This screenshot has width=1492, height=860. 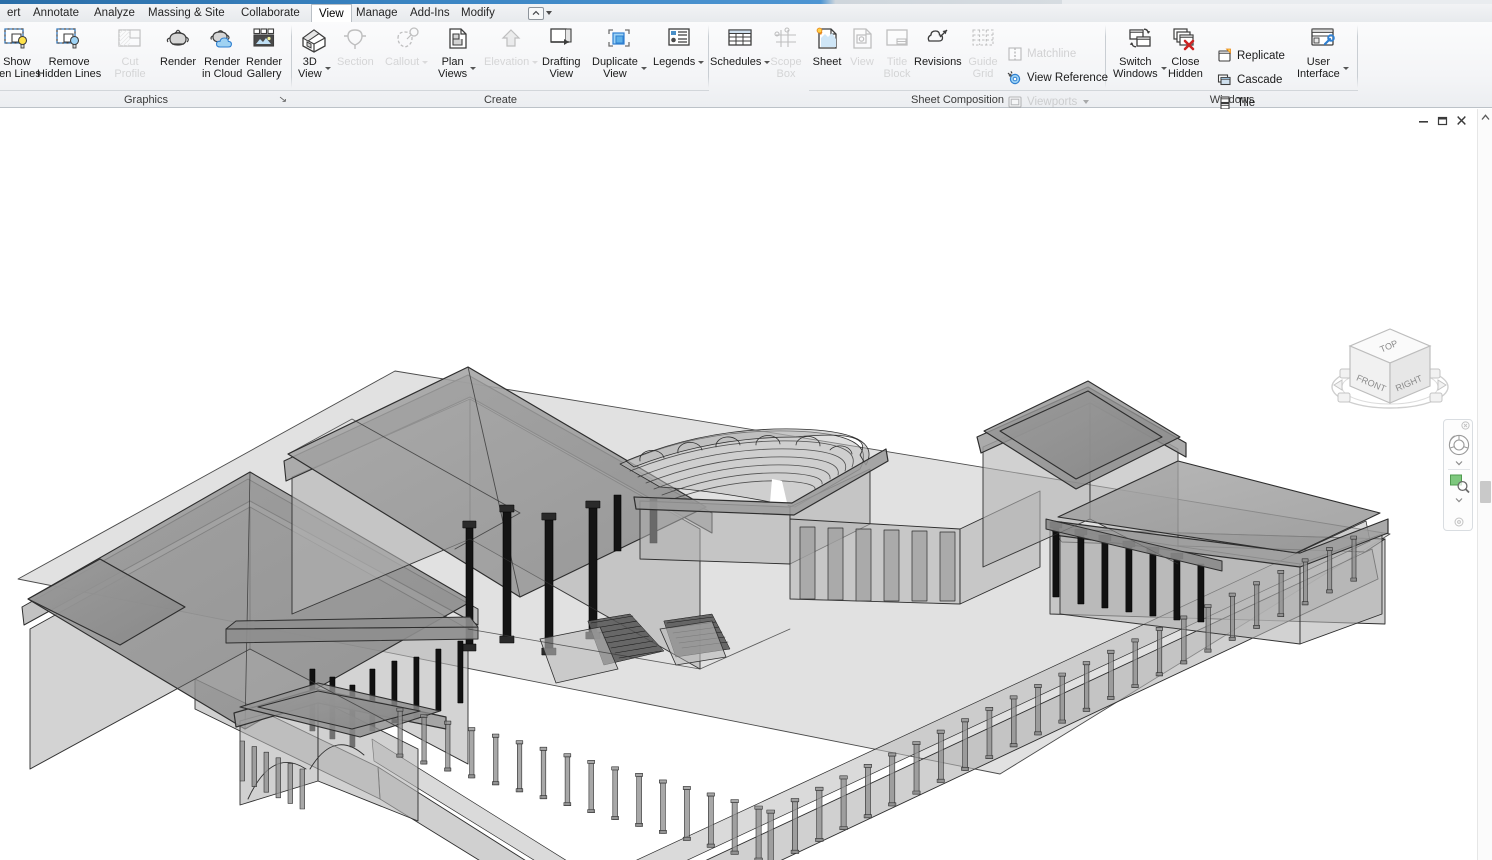 I want to click on remove-hidden-lines-button: Remove Hidden Lines, so click(x=69, y=52).